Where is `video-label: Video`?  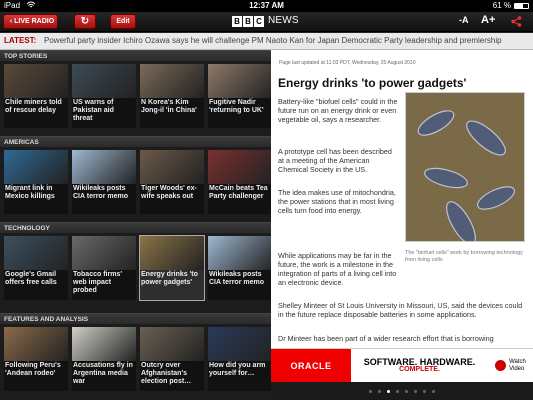 video-label: Video is located at coordinates (517, 368).